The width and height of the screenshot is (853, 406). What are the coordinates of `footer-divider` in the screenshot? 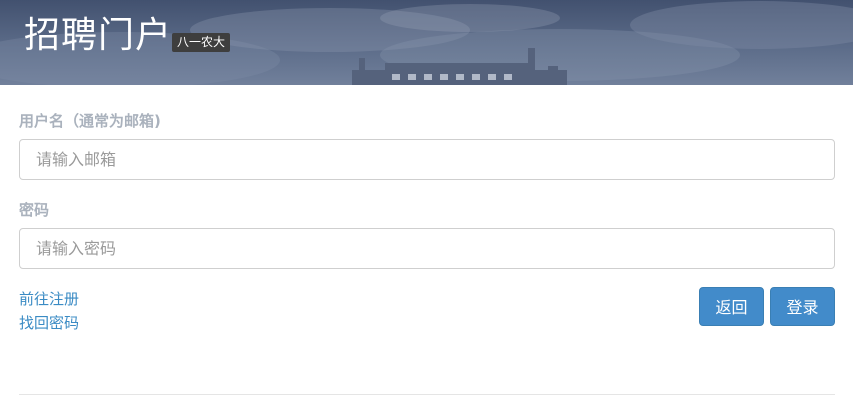 It's located at (427, 394).